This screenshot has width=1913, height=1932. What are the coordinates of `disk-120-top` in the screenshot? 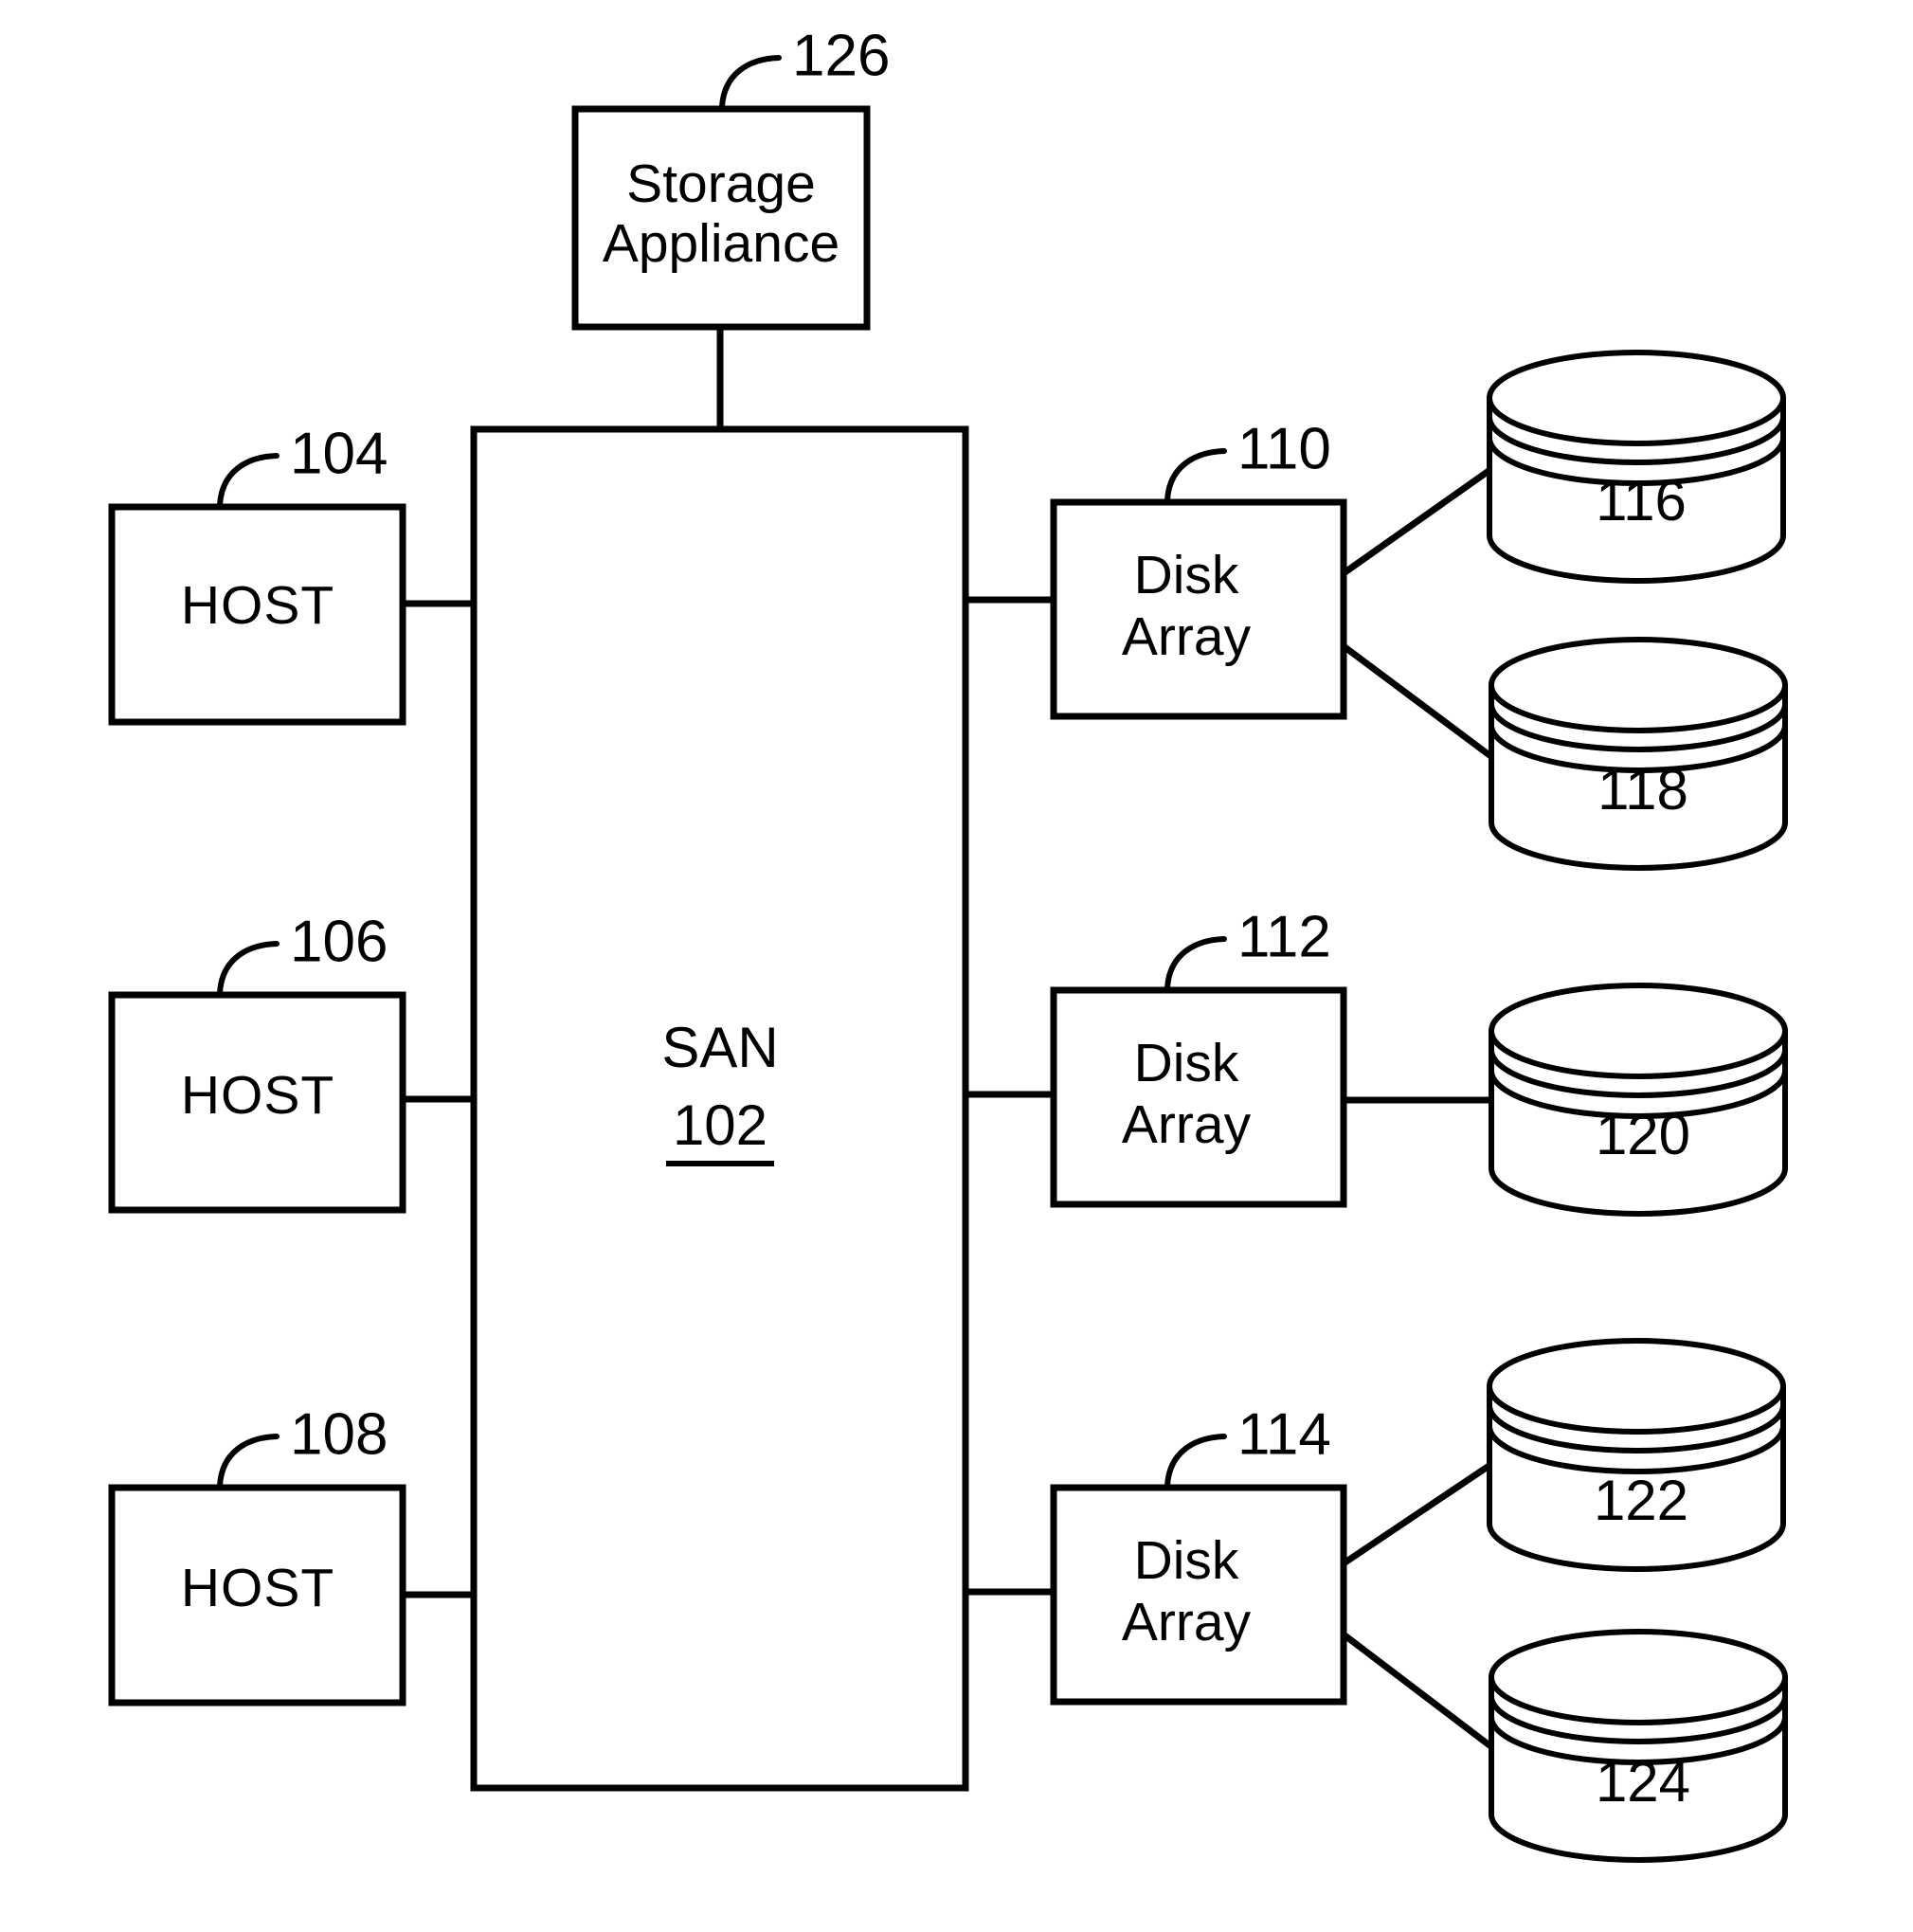 It's located at (1638, 1031).